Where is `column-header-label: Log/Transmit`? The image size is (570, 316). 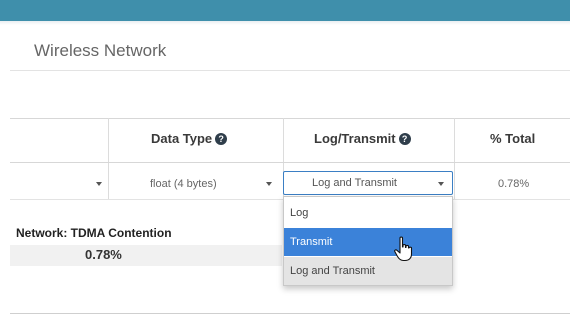
column-header-label: Log/Transmit is located at coordinates (355, 138).